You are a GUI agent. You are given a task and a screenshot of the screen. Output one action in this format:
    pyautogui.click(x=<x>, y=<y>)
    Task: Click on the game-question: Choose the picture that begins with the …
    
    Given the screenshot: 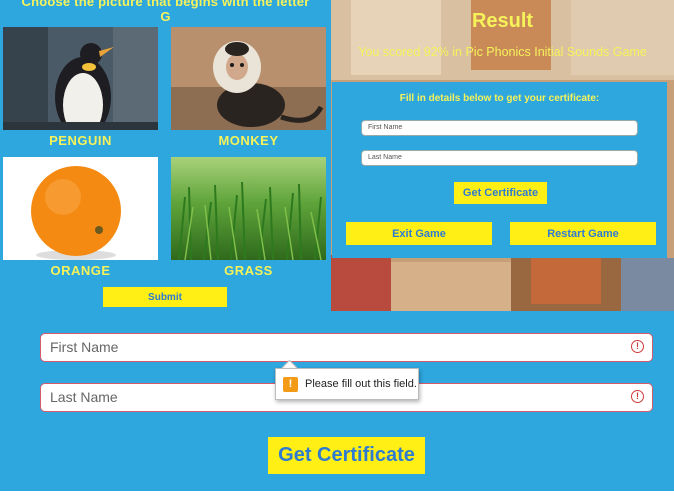 What is the action you would take?
    pyautogui.click(x=165, y=12)
    